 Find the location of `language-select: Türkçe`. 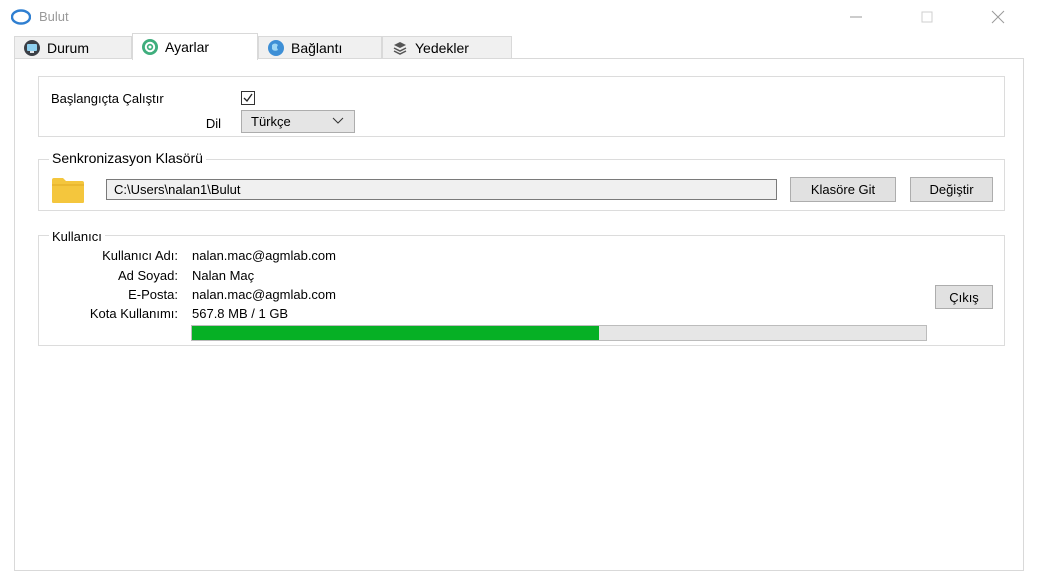

language-select: Türkçe is located at coordinates (298, 121).